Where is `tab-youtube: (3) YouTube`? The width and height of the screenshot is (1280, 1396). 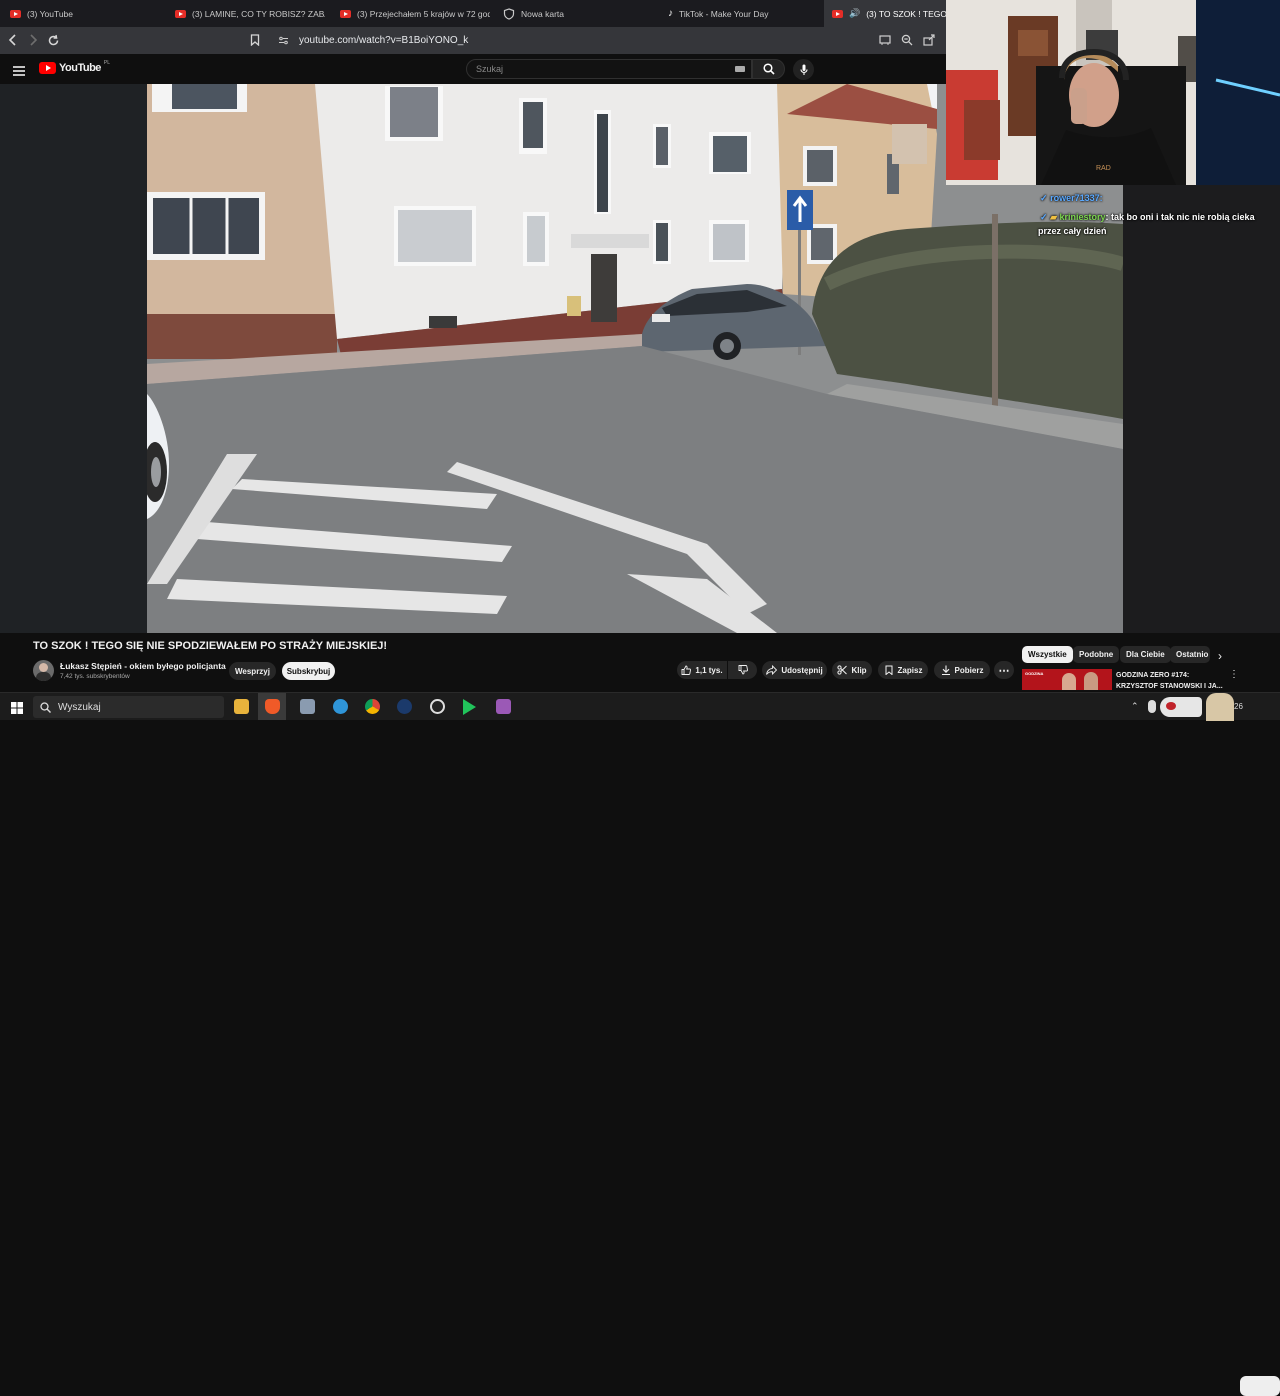 tab-youtube: (3) YouTube is located at coordinates (82, 13).